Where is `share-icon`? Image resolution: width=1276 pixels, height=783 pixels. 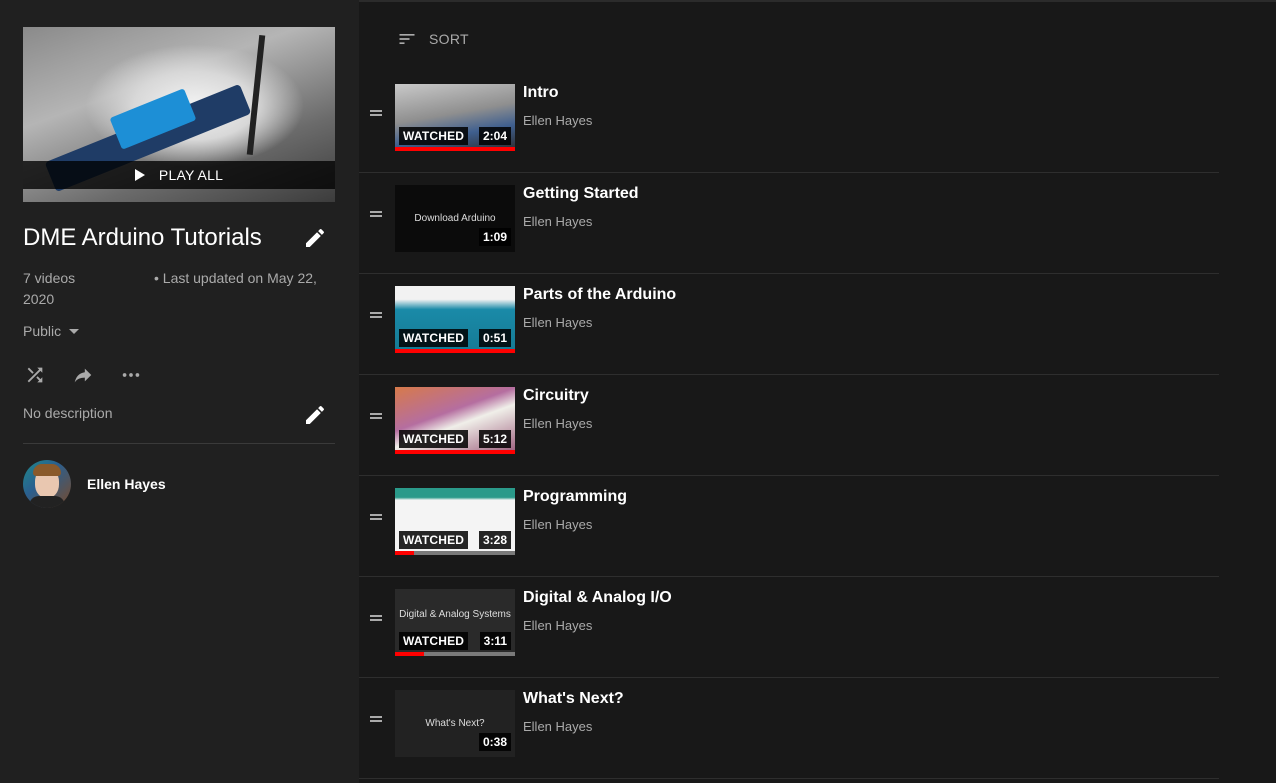 share-icon is located at coordinates (83, 375).